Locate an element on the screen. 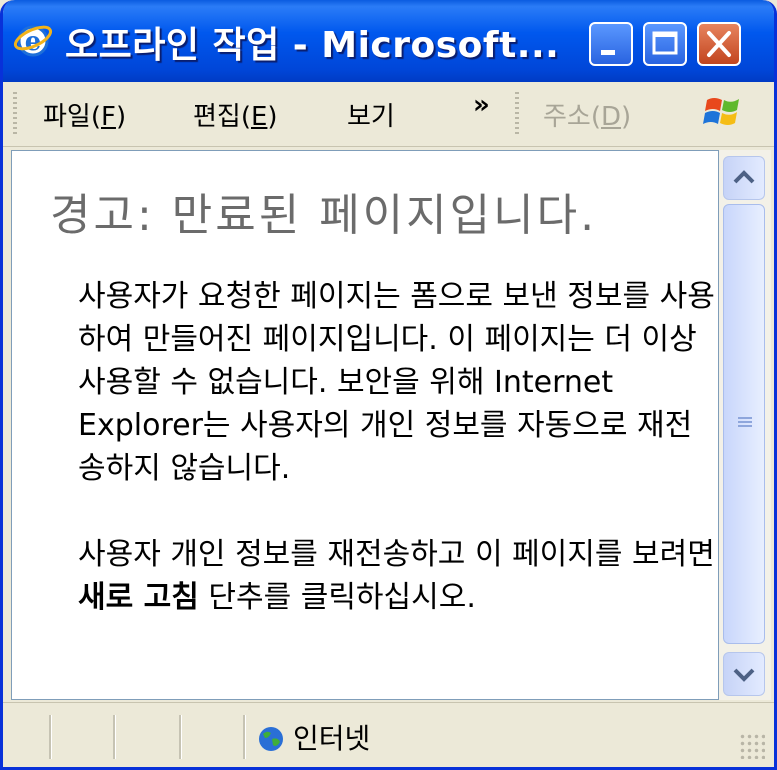 The height and width of the screenshot is (770, 777). maximize-icon is located at coordinates (665, 43).